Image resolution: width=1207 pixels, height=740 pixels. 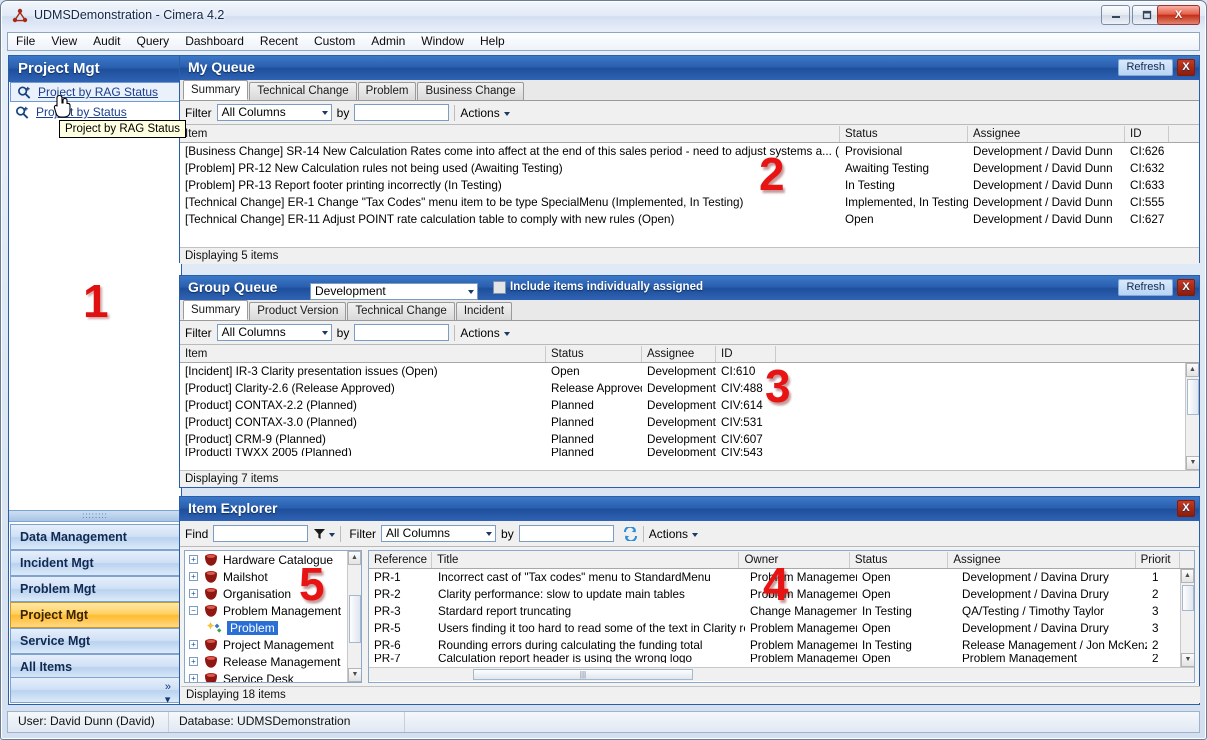 I want to click on sidebar-item-project-mgt: Project Mgt, so click(x=95, y=615).